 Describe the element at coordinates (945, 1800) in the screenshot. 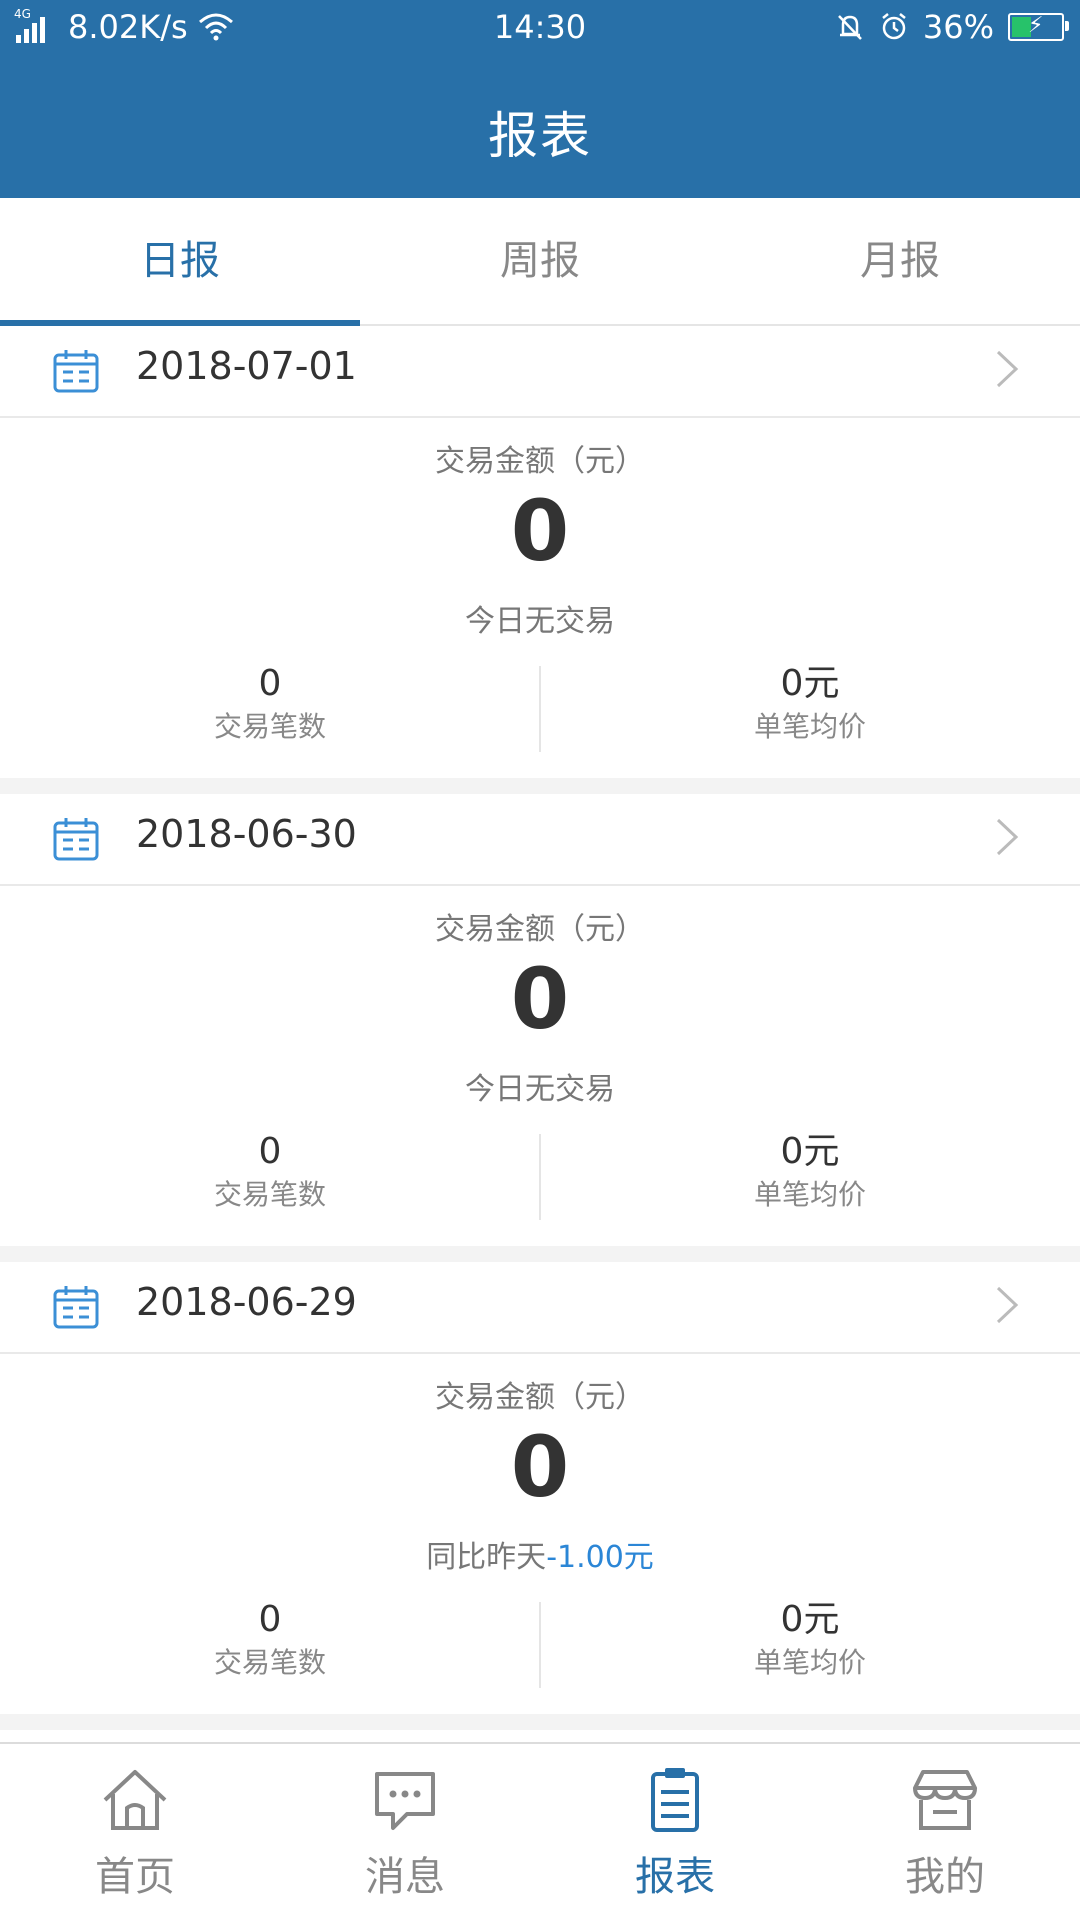

I see `store-icon` at that location.